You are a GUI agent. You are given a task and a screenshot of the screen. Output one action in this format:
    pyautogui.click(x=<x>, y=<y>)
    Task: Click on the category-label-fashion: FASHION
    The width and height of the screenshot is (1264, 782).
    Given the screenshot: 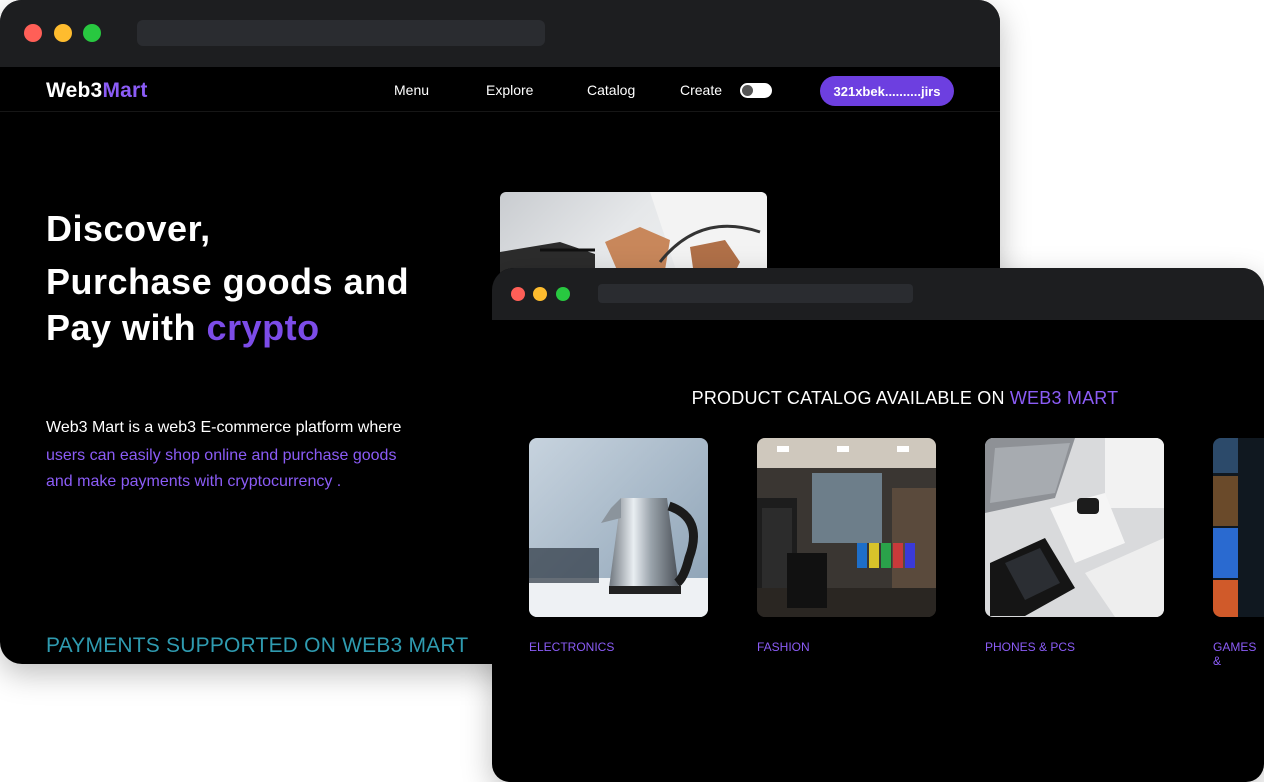 What is the action you would take?
    pyautogui.click(x=783, y=647)
    